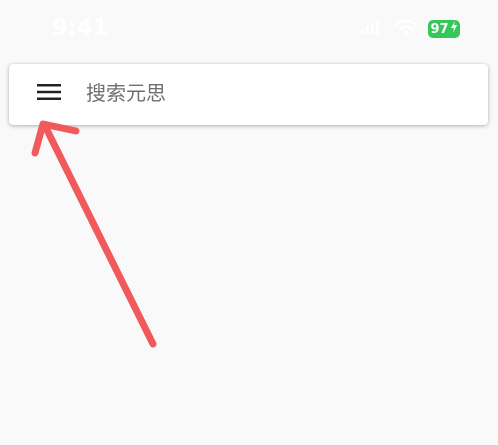 This screenshot has width=498, height=445. I want to click on charging-bolt-icon, so click(454, 29).